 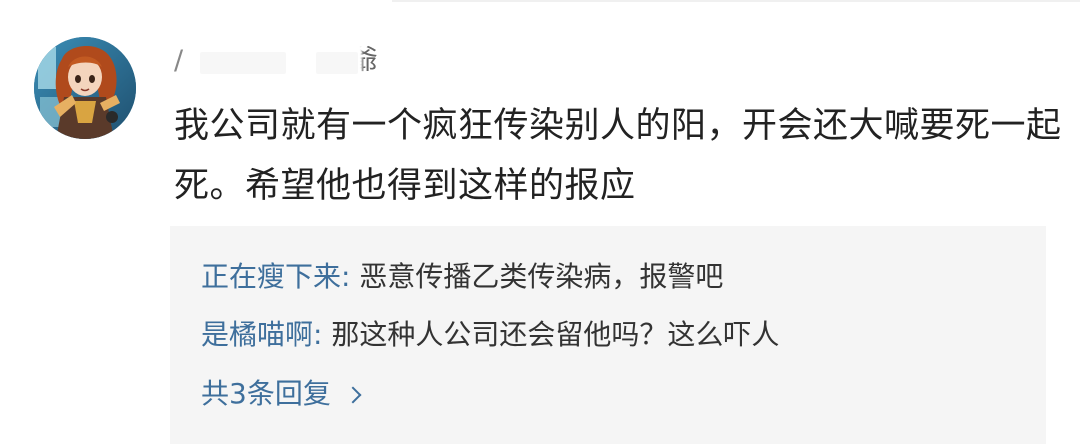 What do you see at coordinates (257, 334) in the screenshot?
I see `reply-author: 是橘喵啊` at bounding box center [257, 334].